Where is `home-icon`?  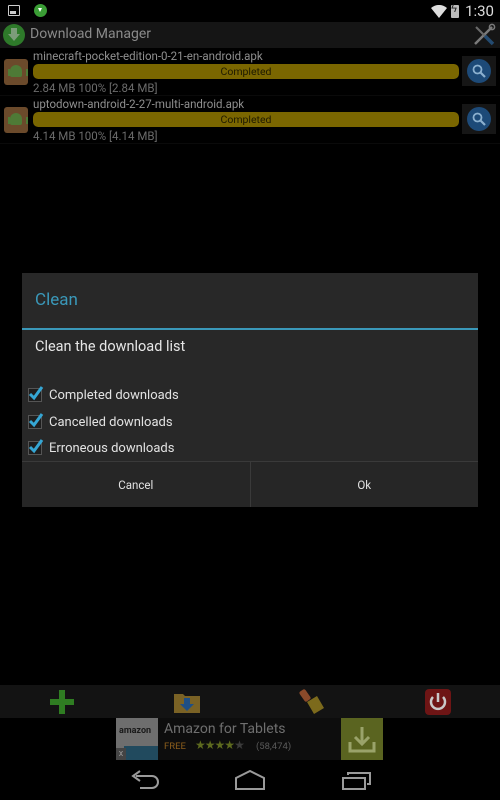
home-icon is located at coordinates (250, 780).